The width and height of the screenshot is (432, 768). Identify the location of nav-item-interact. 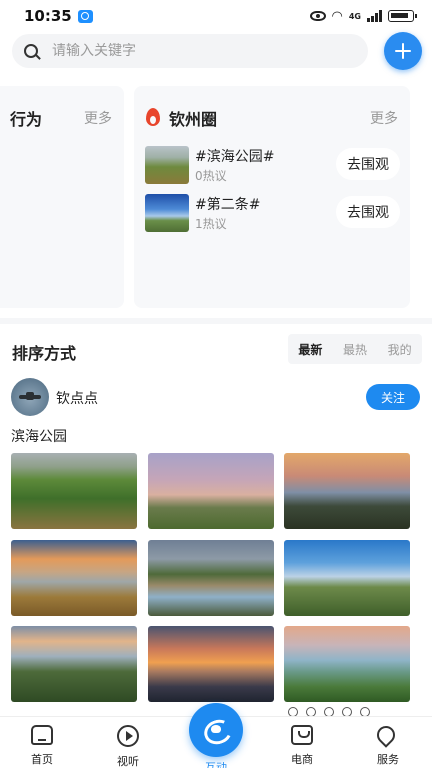
(216, 730).